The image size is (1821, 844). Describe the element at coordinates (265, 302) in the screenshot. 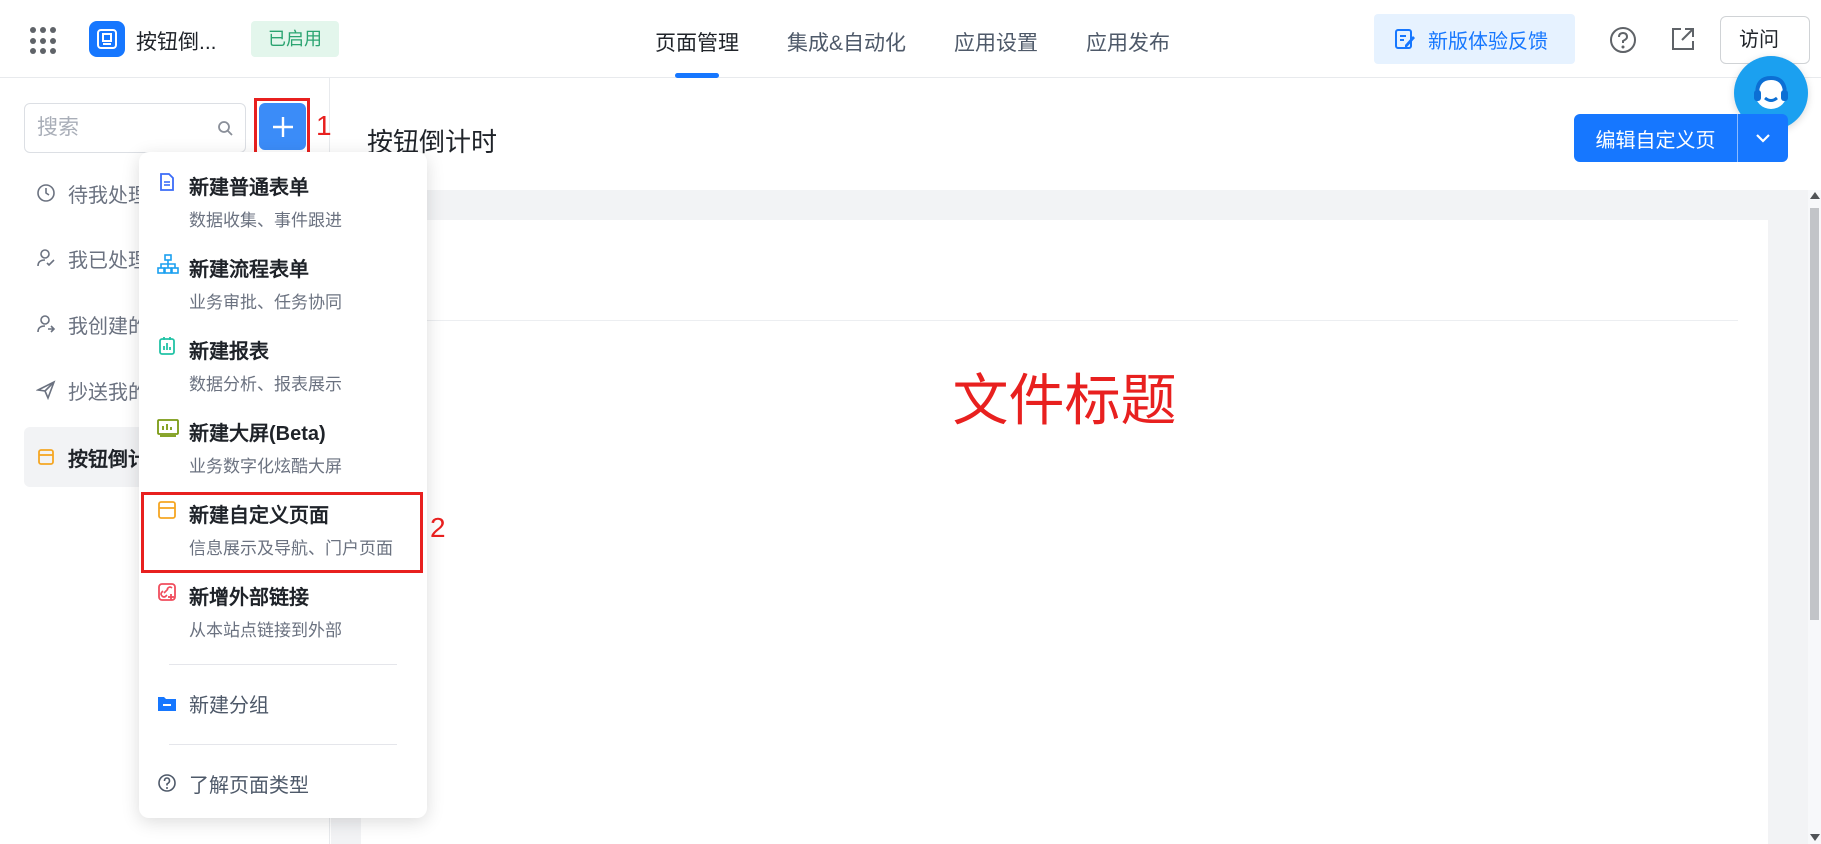

I see `menu-item-desc: 业务审批、任务协同` at that location.